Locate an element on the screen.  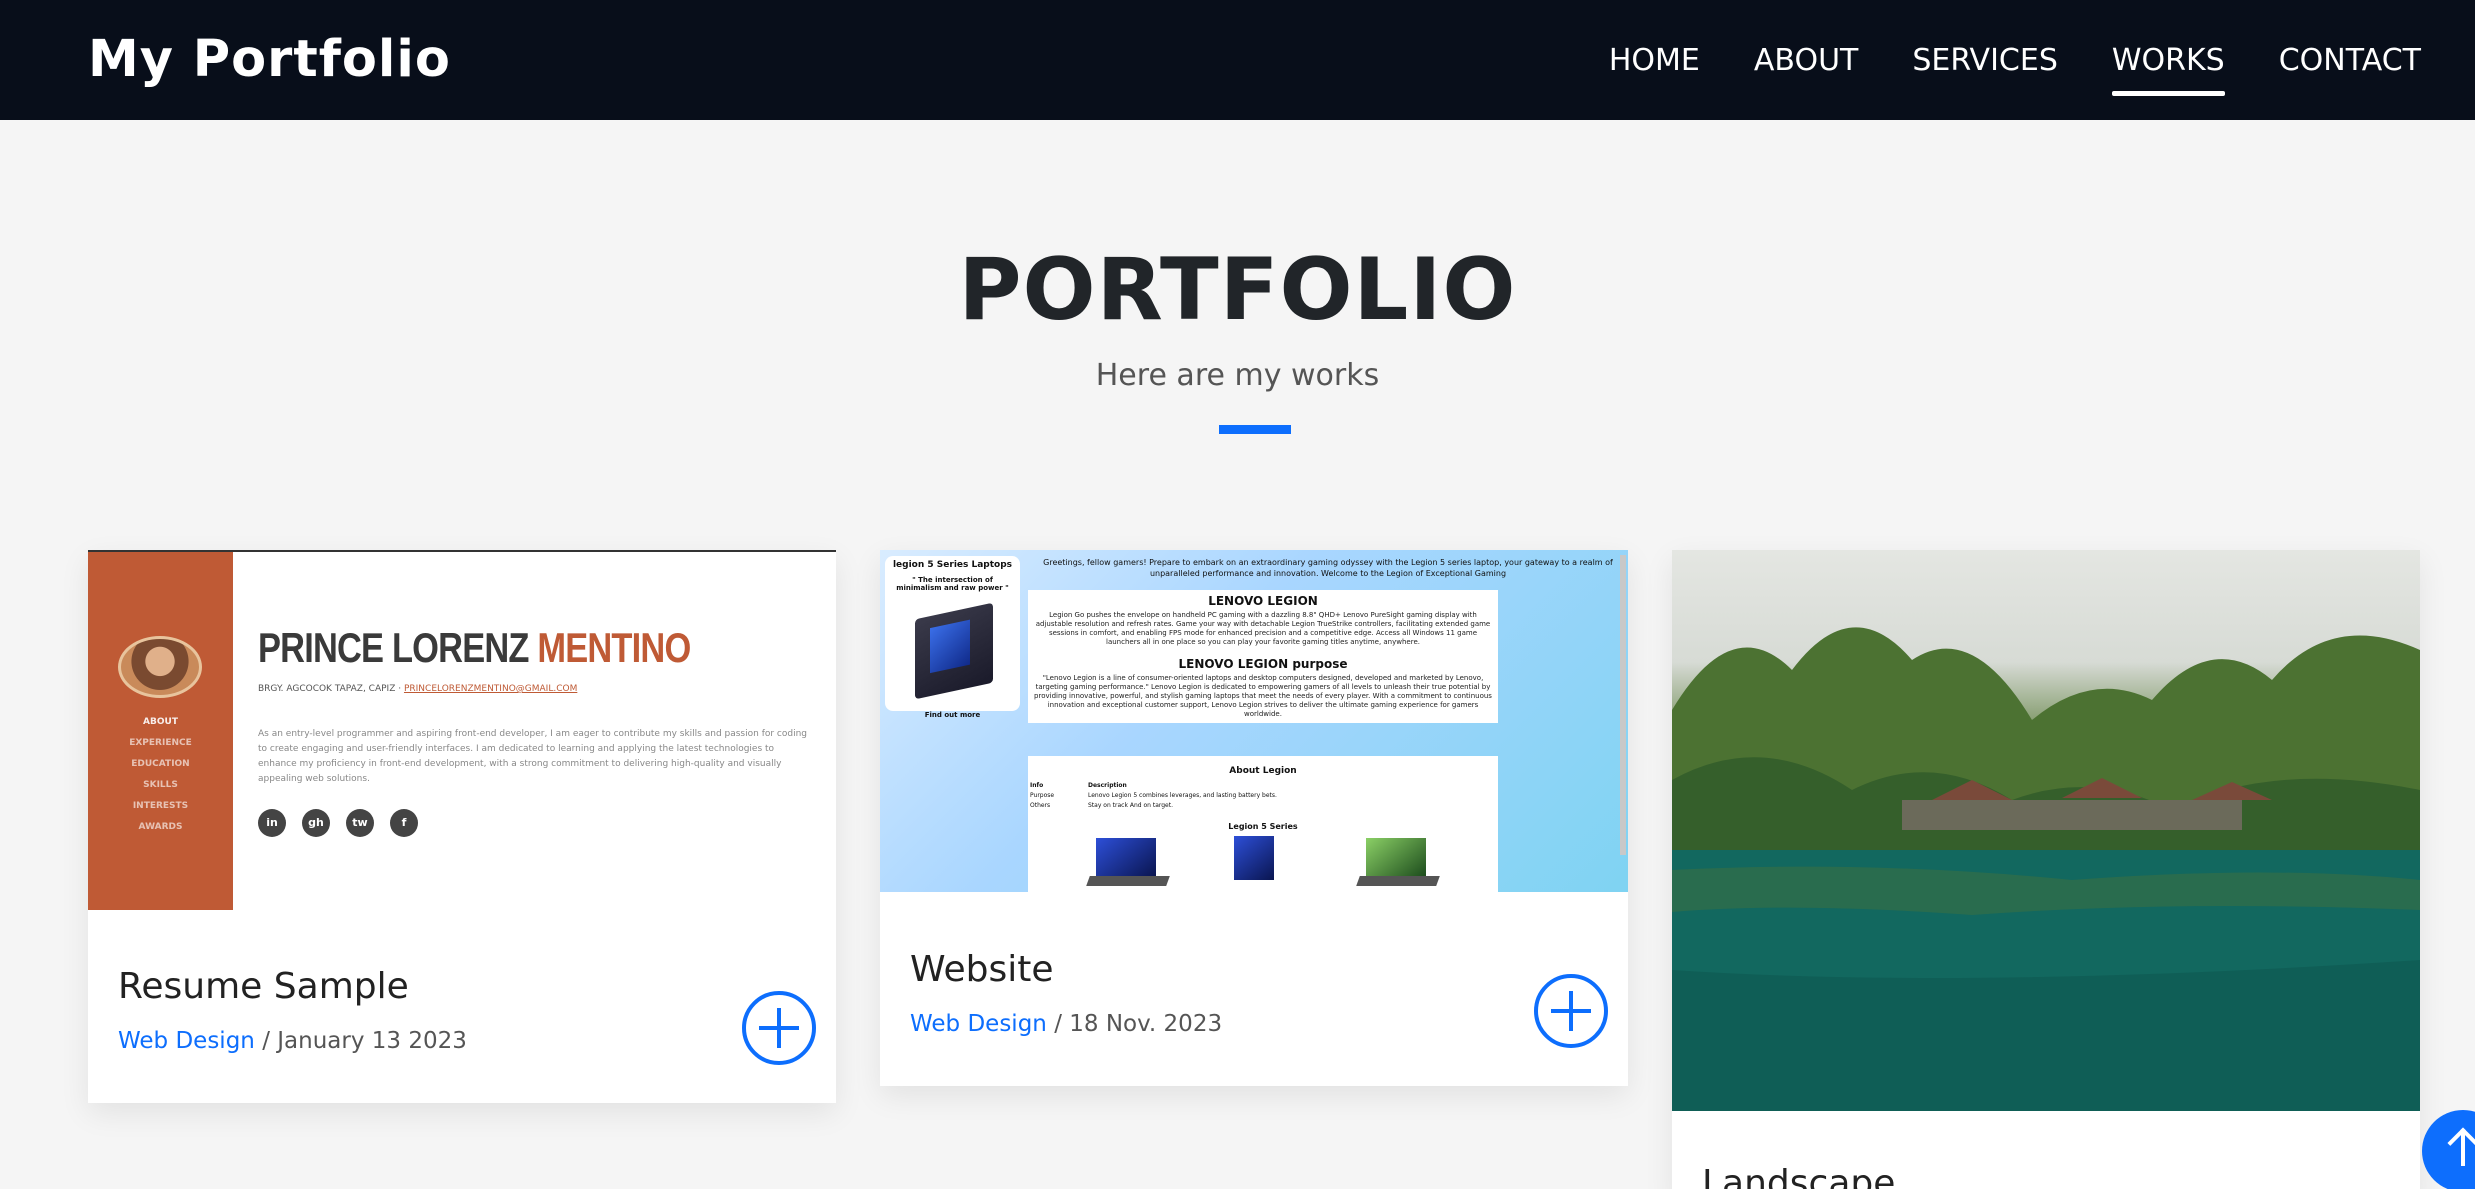
nav-link-about: ABOUT is located at coordinates (1806, 60).